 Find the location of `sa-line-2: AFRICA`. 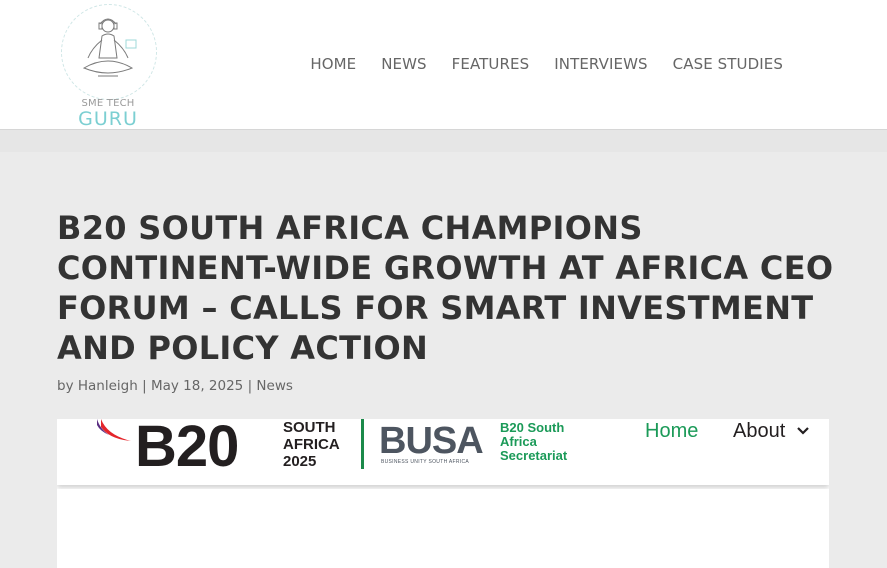

sa-line-2: AFRICA is located at coordinates (311, 444).